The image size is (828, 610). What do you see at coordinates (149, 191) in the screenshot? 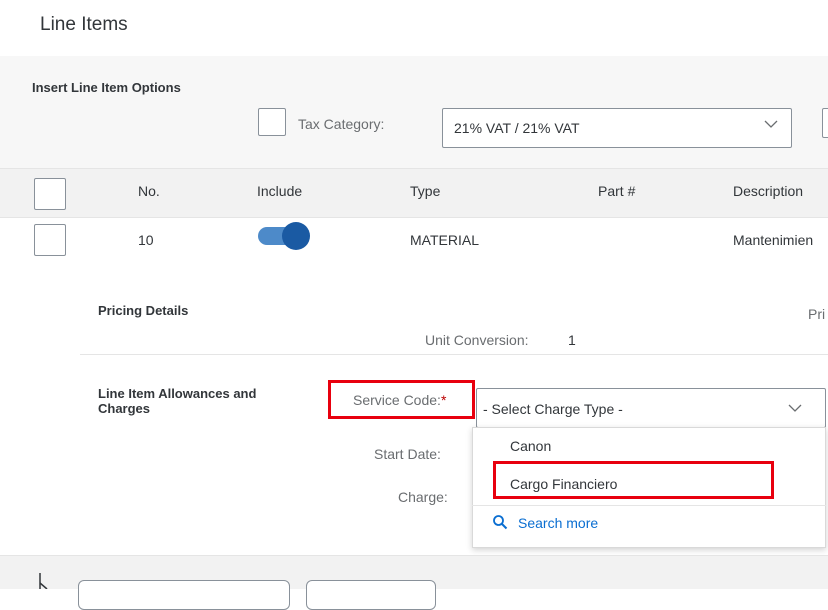
I see `column-header-no: No.` at bounding box center [149, 191].